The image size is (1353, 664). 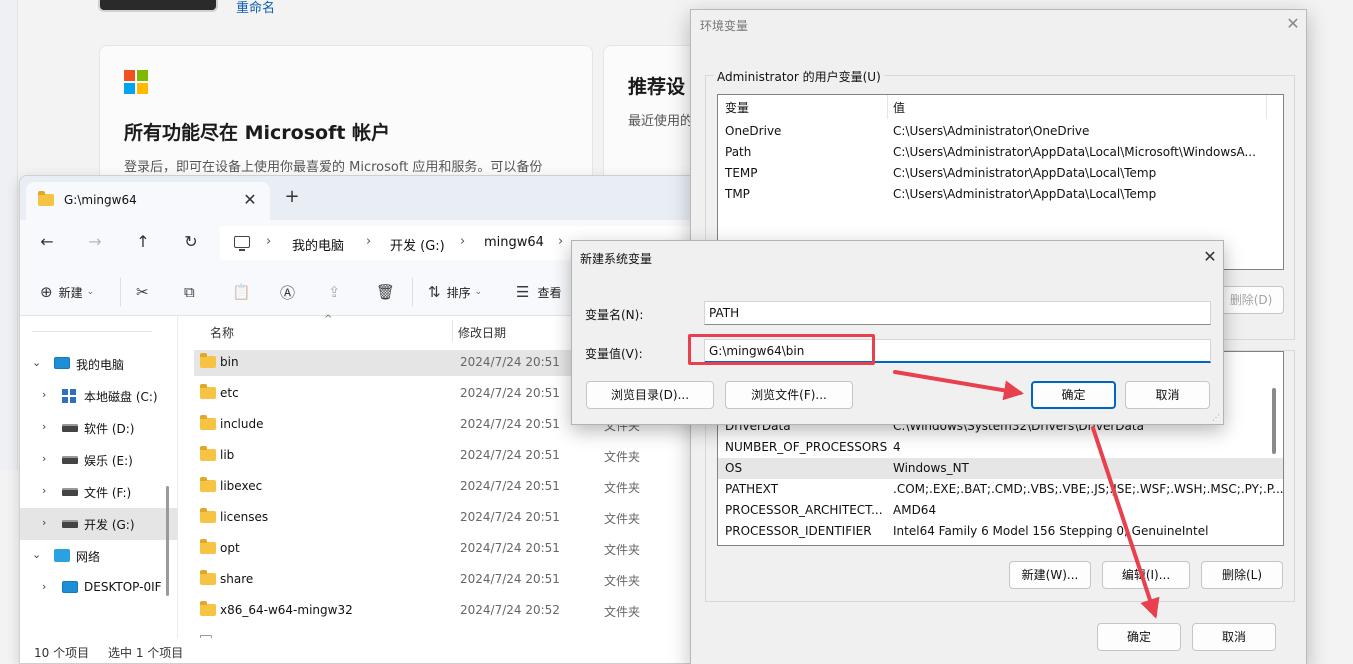 I want to click on paste-icon: 📋, so click(x=241, y=292).